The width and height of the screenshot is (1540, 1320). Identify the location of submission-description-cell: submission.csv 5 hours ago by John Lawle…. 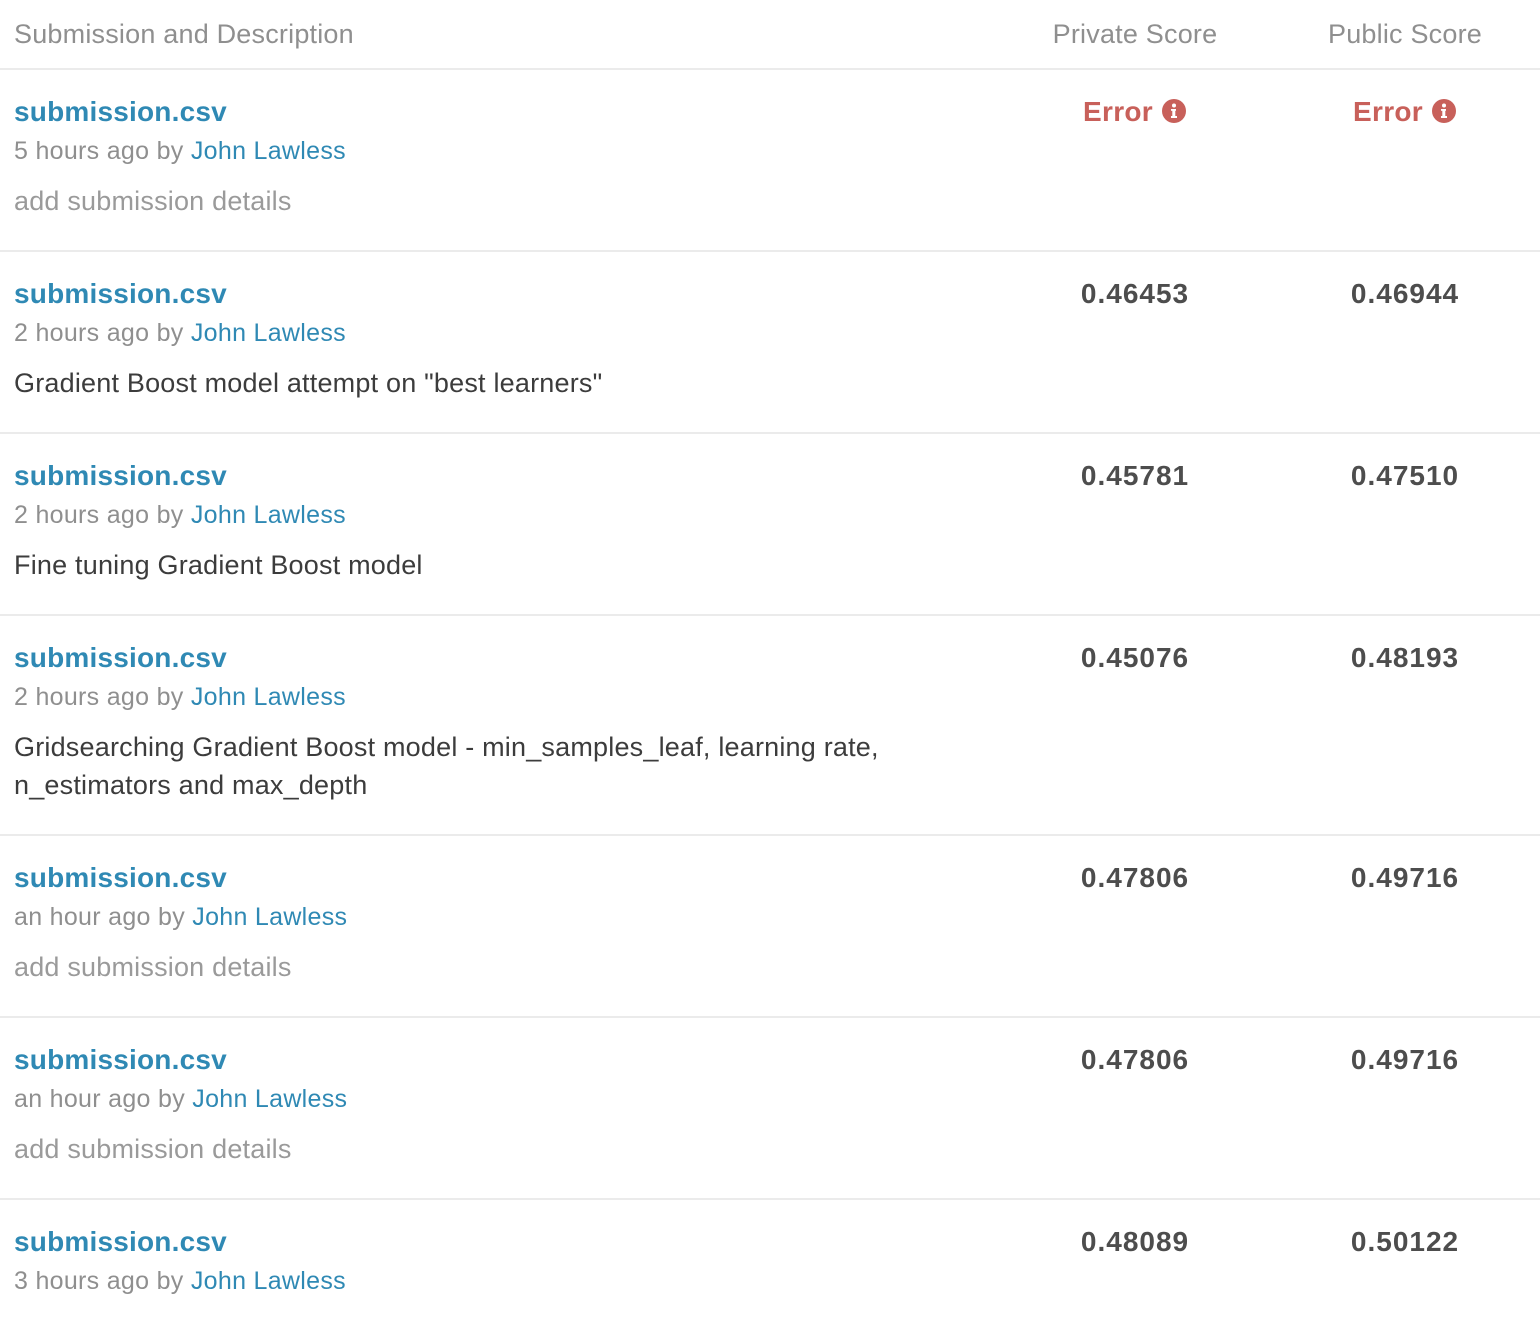
(500, 157).